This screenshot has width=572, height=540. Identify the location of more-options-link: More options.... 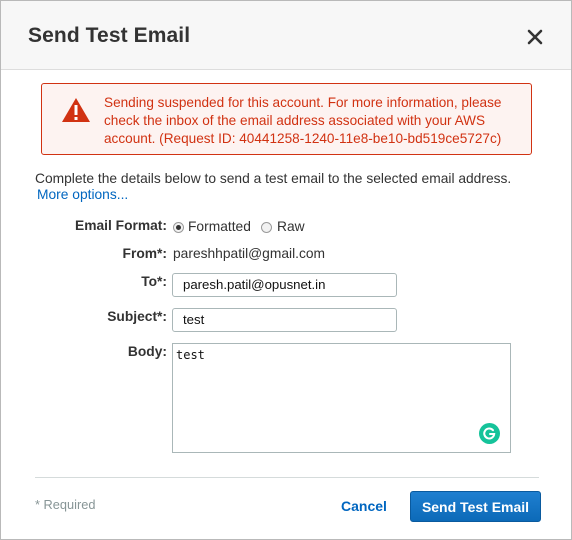
(82, 194).